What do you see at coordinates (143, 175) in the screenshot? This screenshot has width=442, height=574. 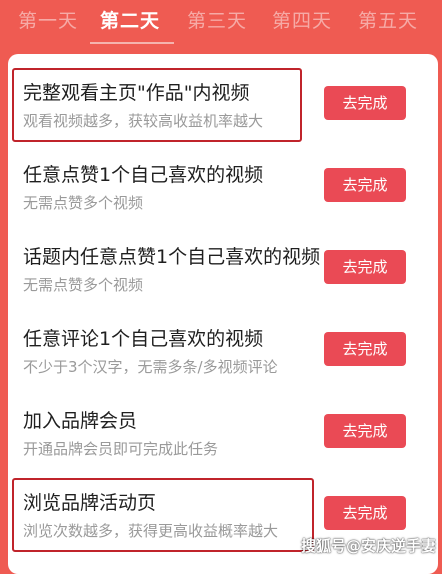 I see `task-title: 任意点赞1个自己喜欢的视频` at bounding box center [143, 175].